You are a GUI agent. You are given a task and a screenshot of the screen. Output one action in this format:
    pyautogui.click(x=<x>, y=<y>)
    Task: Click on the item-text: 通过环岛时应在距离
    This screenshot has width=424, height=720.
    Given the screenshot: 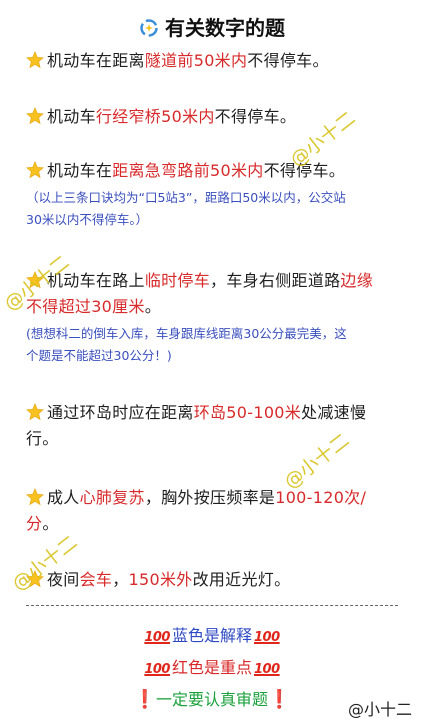 What is the action you would take?
    pyautogui.click(x=120, y=412)
    